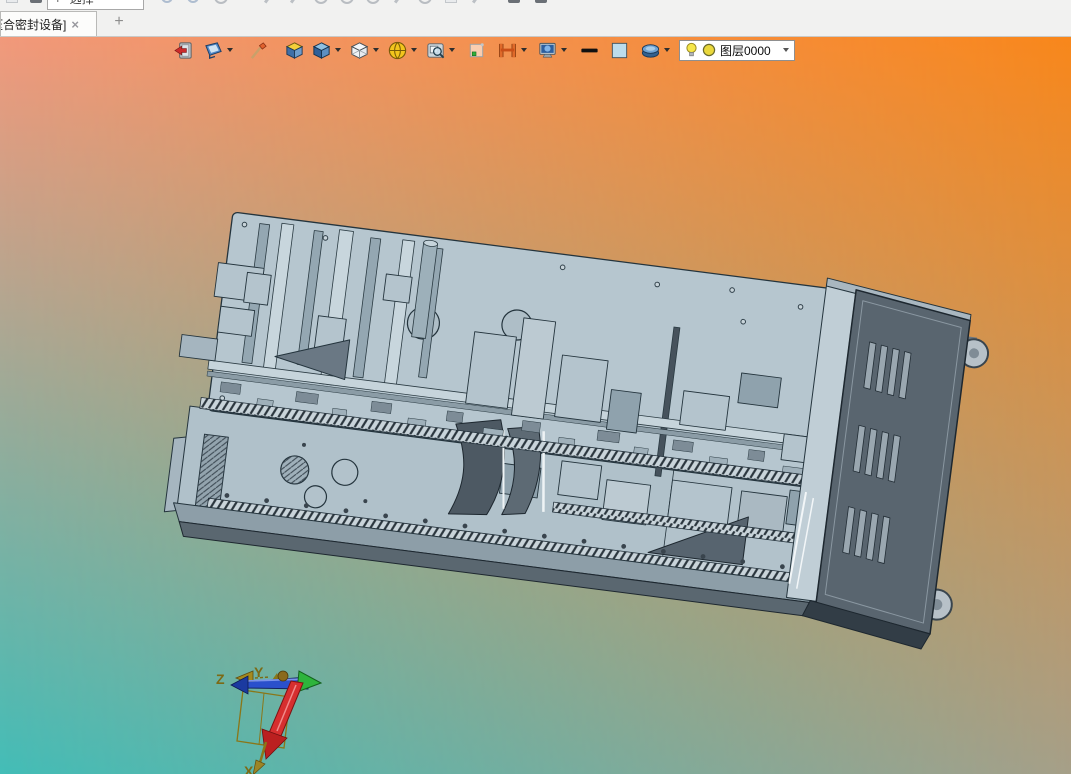  I want to click on brush-icon, so click(258, 50).